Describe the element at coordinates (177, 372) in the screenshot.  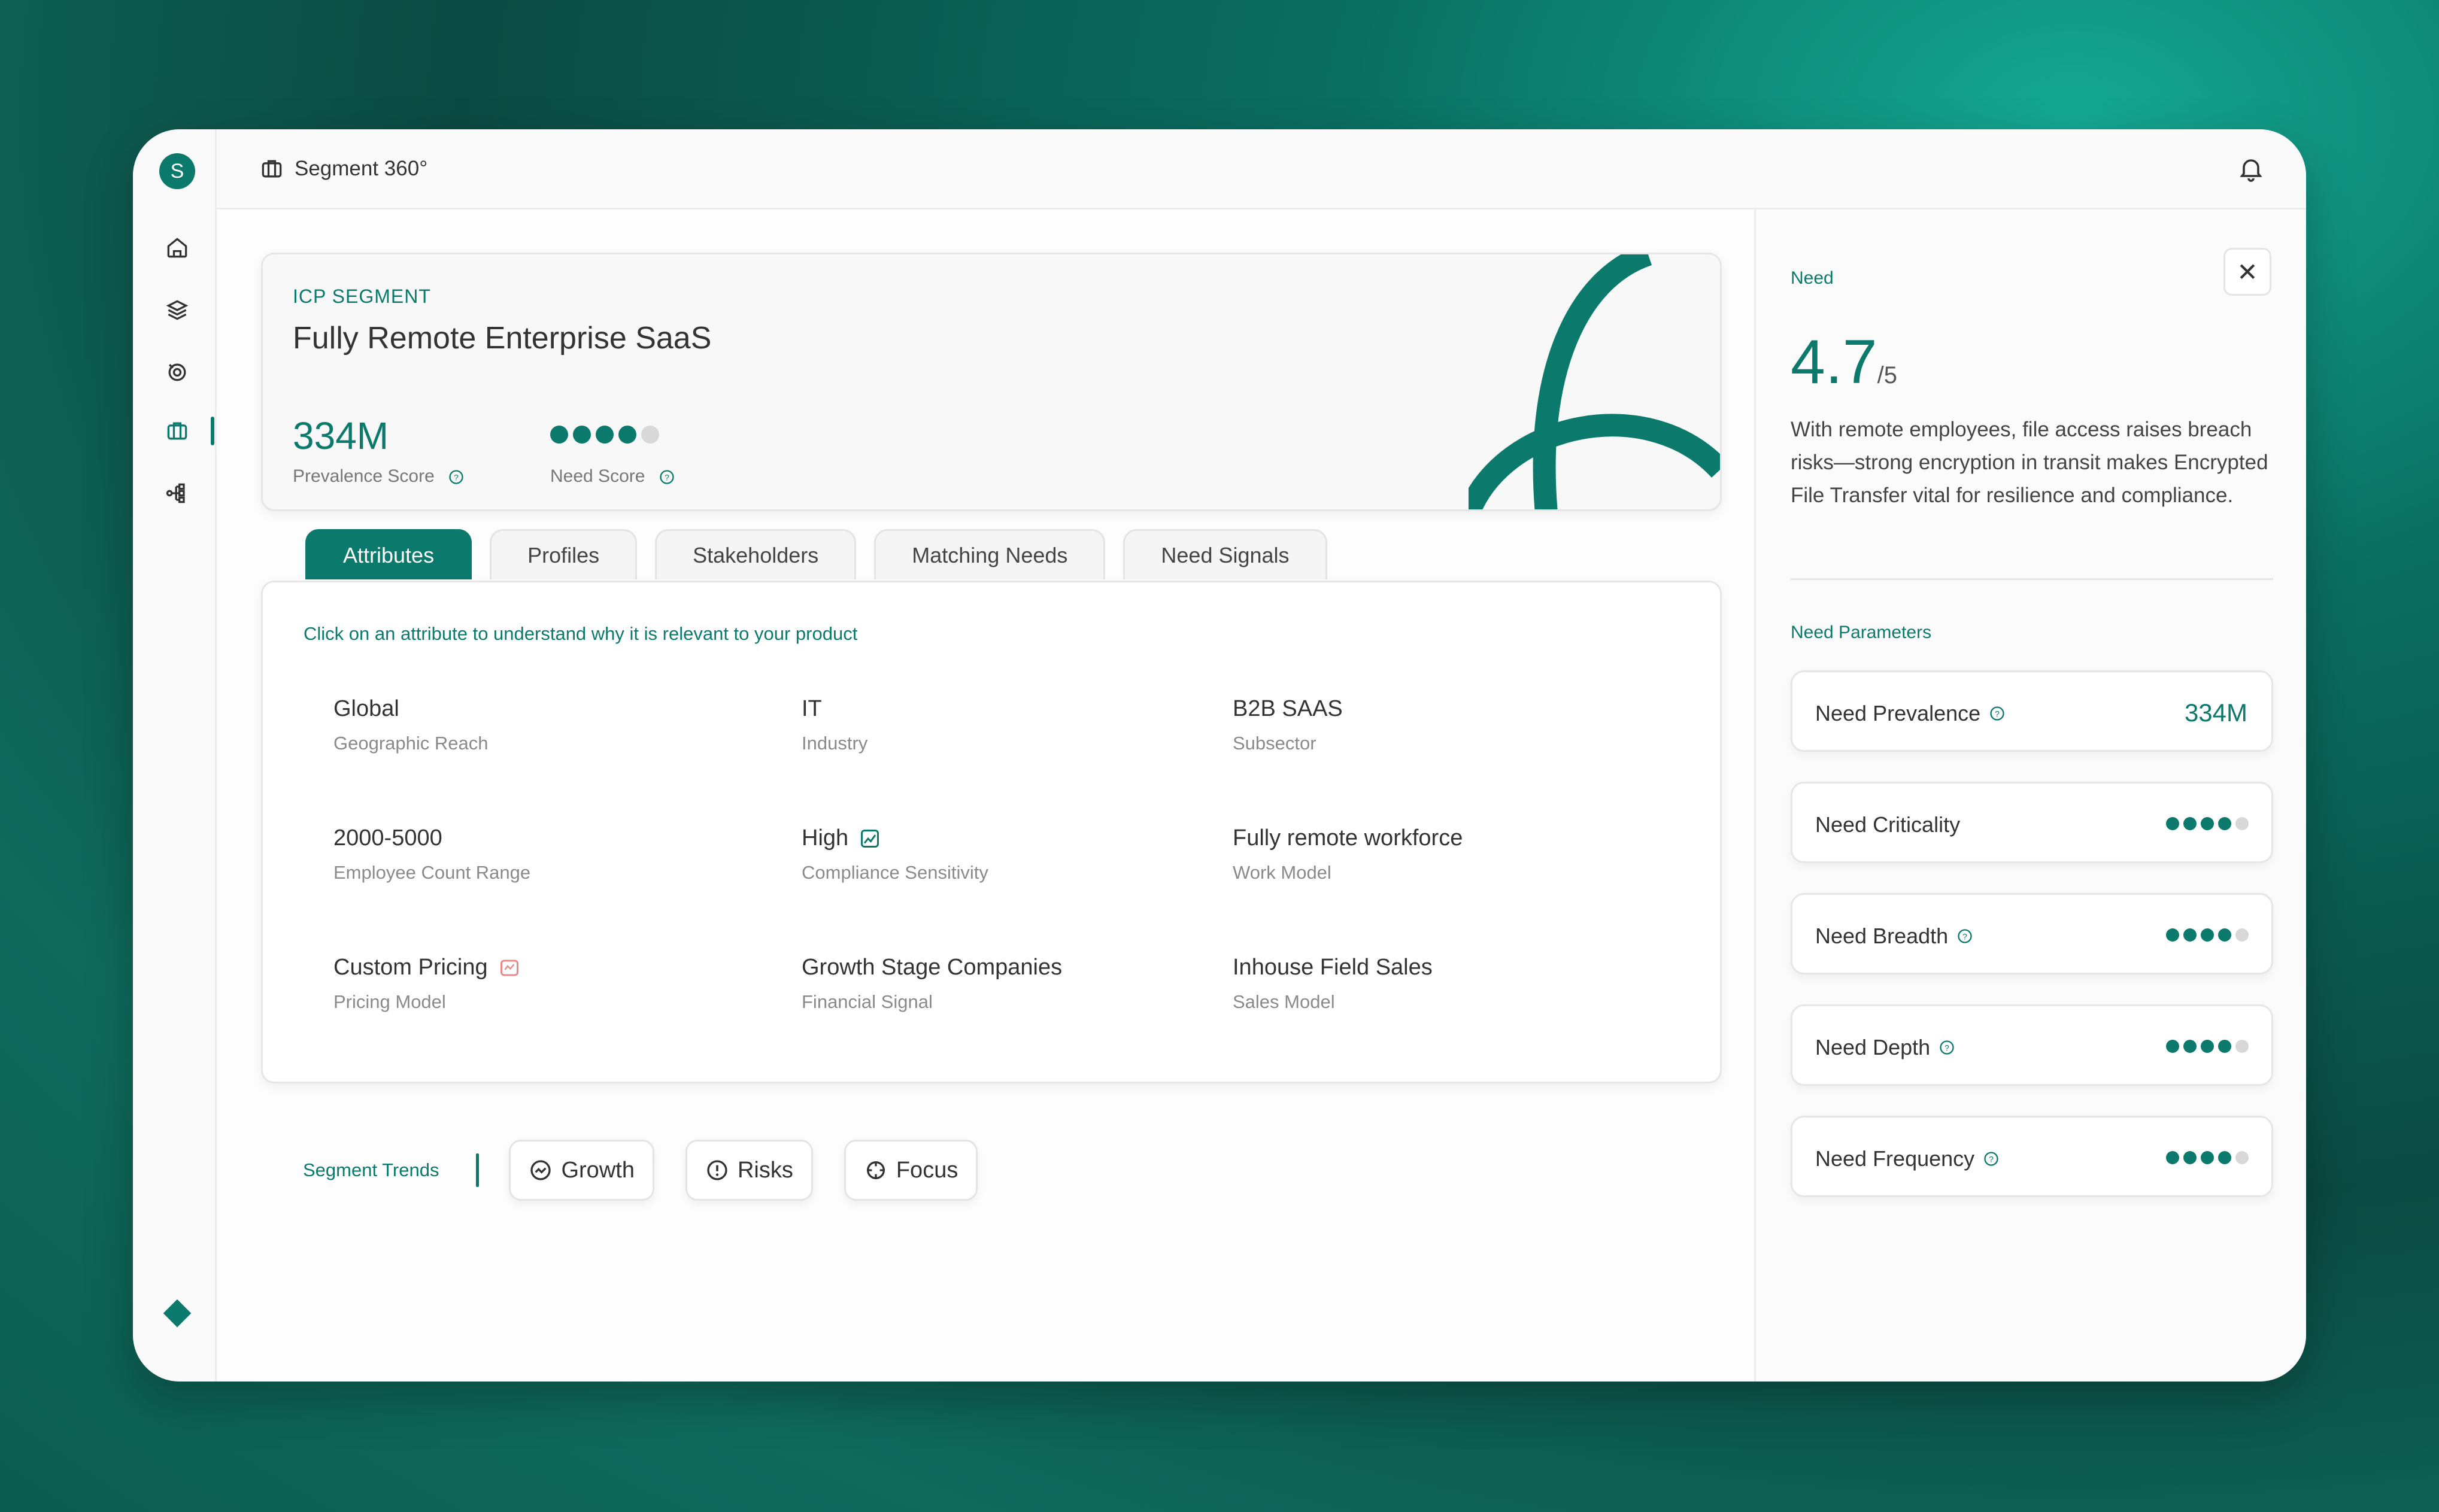
I see `radar-icon` at that location.